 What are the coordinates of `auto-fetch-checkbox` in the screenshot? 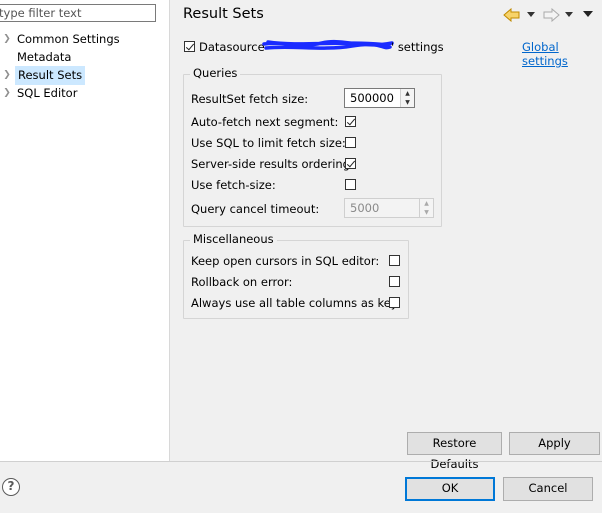 It's located at (350, 121).